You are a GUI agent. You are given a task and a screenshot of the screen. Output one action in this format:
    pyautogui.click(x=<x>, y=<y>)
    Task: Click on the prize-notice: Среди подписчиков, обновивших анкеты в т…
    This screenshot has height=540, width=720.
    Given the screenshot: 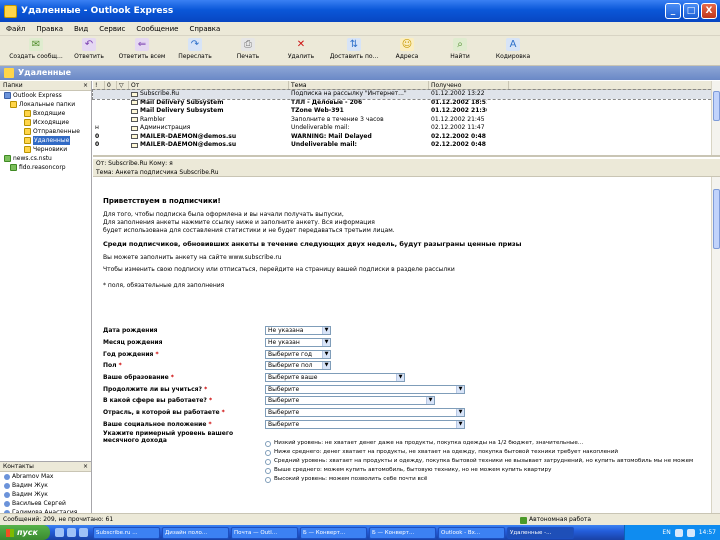 What is the action you would take?
    pyautogui.click(x=312, y=244)
    